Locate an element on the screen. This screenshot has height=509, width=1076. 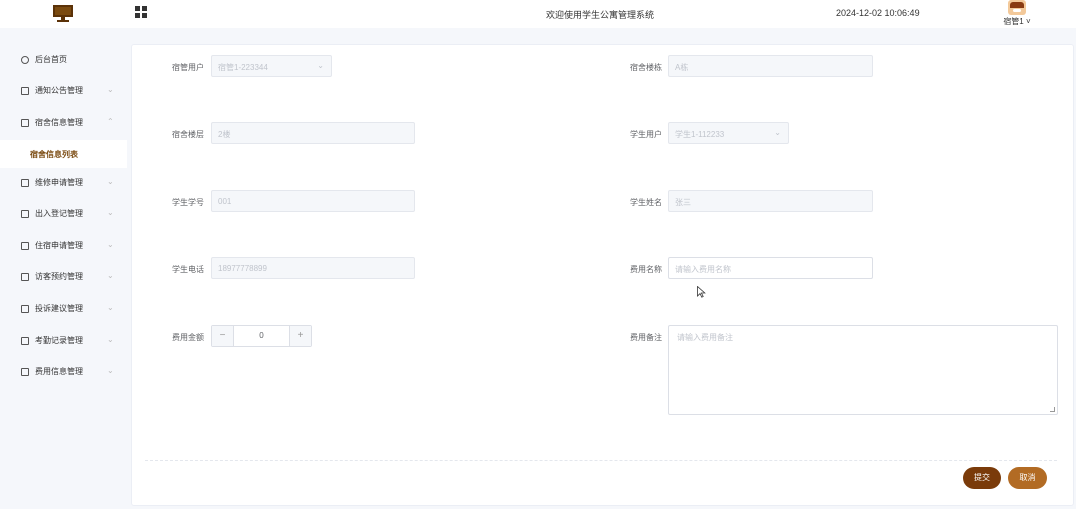
sidebar-item-accommodation: 住宿申请管理 ⌄ is located at coordinates (63, 247).